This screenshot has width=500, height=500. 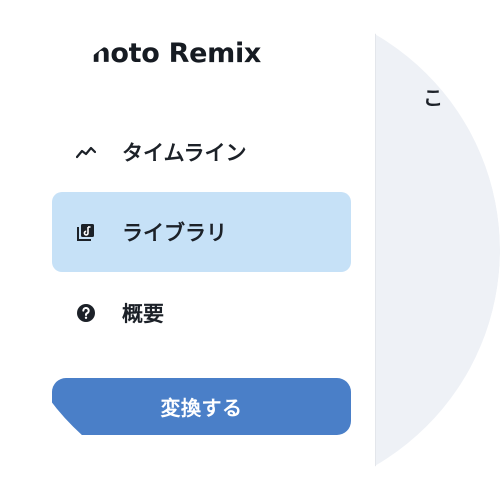 I want to click on sidebar-item-library: ライブラリ, so click(x=201, y=232).